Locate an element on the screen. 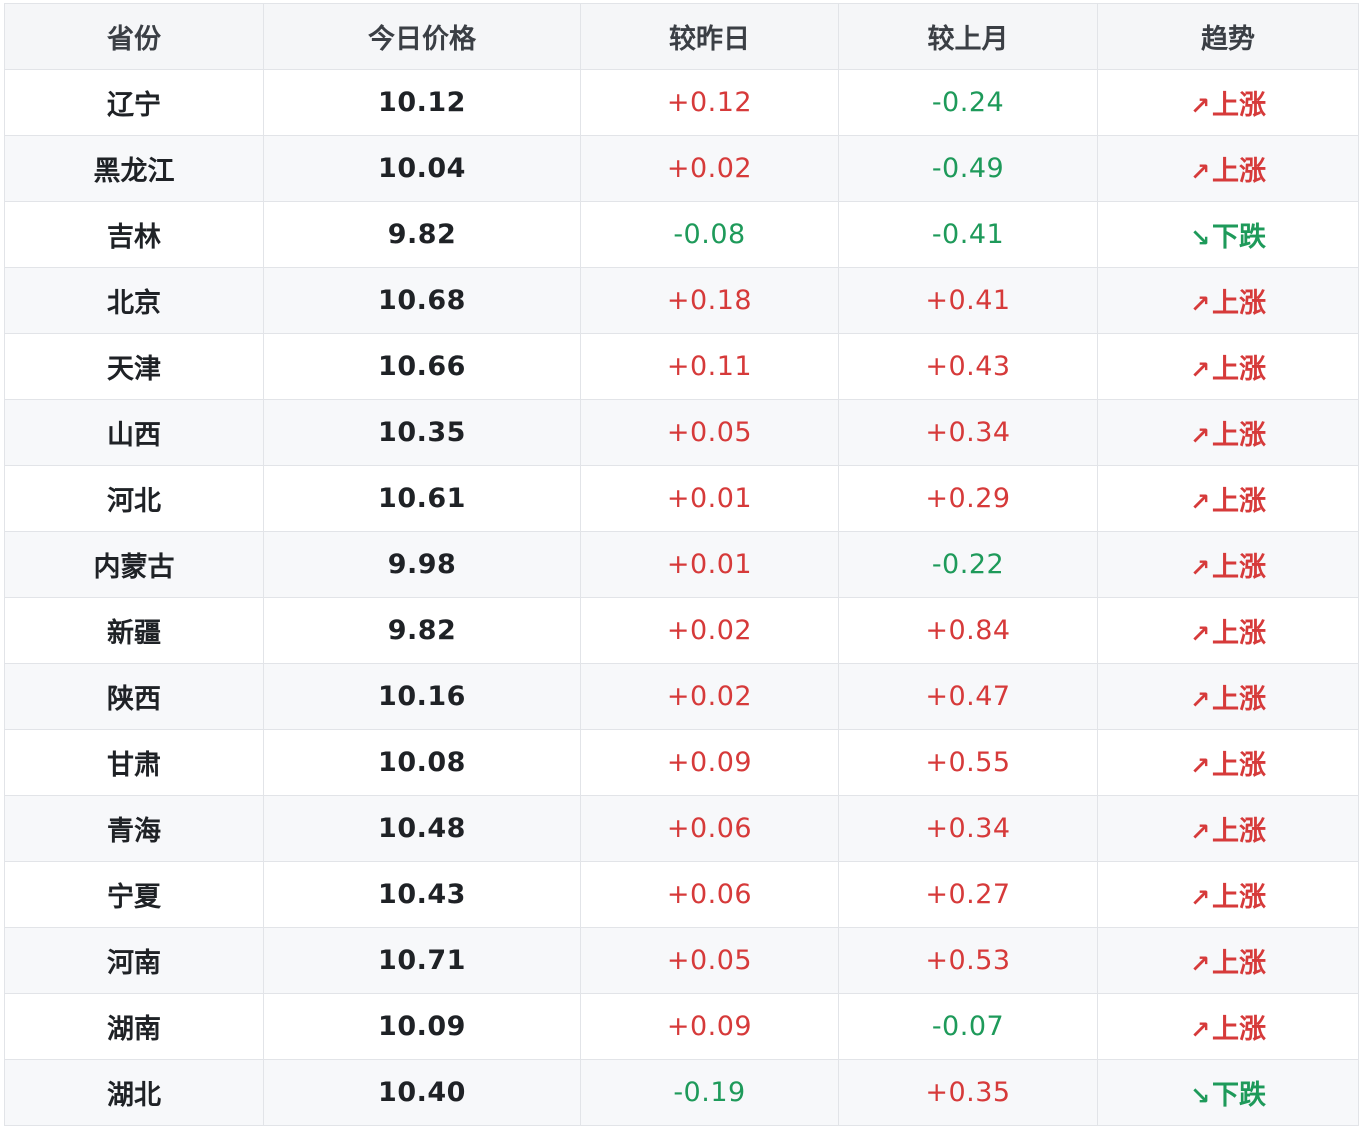  table-header: 省份 今日价格 较昨日 较上月 趋势 is located at coordinates (681, 36).